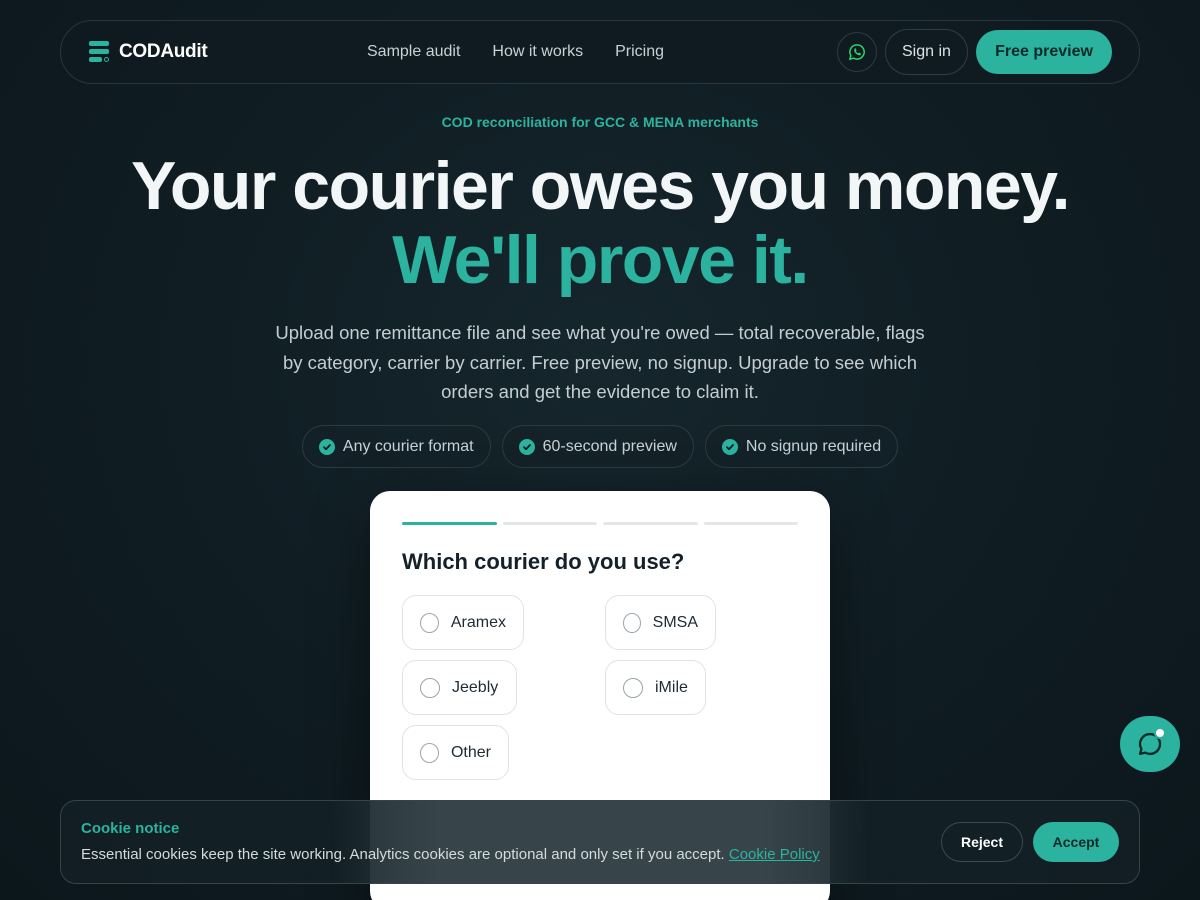 This screenshot has height=900, width=1200. I want to click on cookie-accept-button: Accept, so click(1076, 842).